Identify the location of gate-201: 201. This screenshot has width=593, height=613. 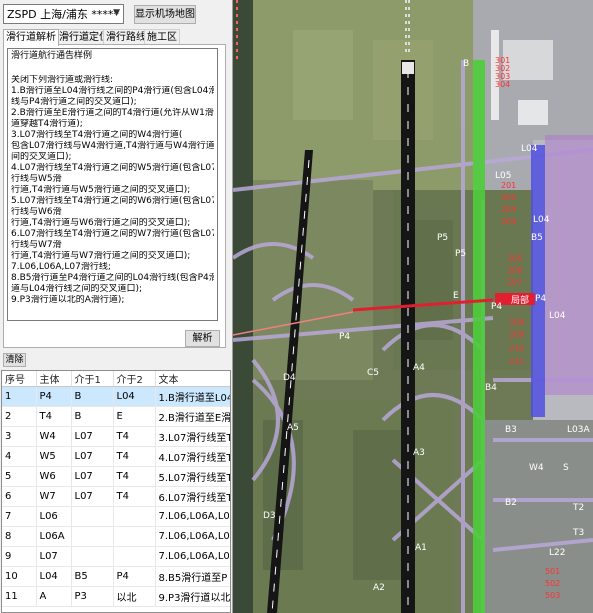
(508, 185).